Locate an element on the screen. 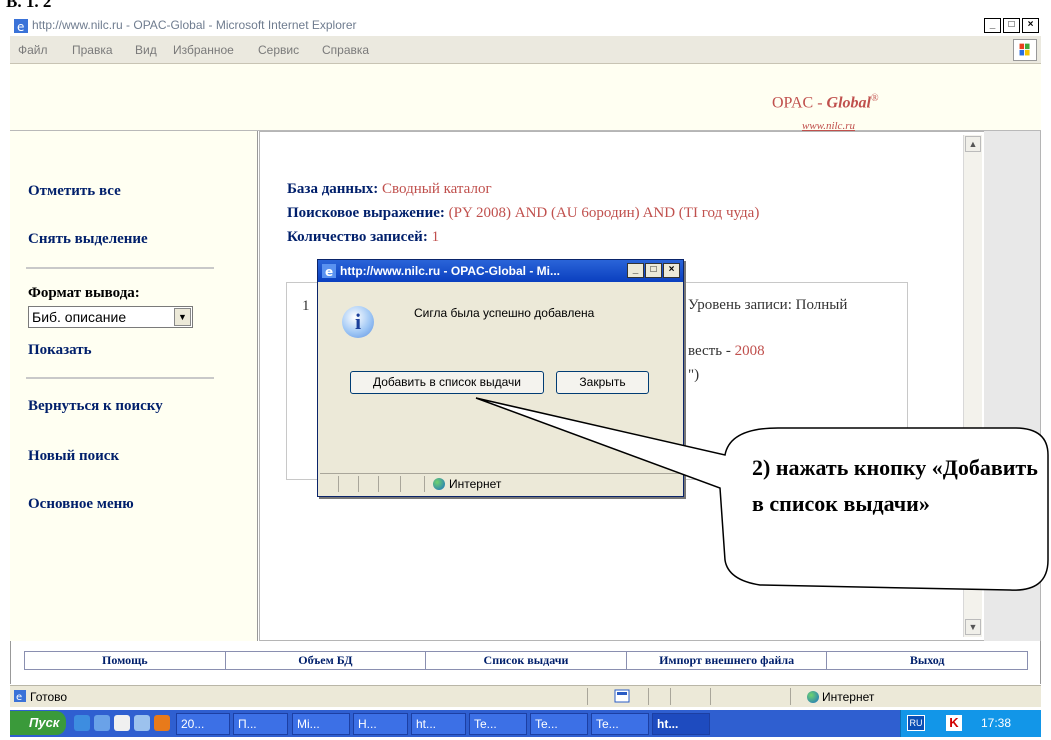 Image resolution: width=1051 pixels, height=740 pixels. menu-tools: Сервис is located at coordinates (278, 50).